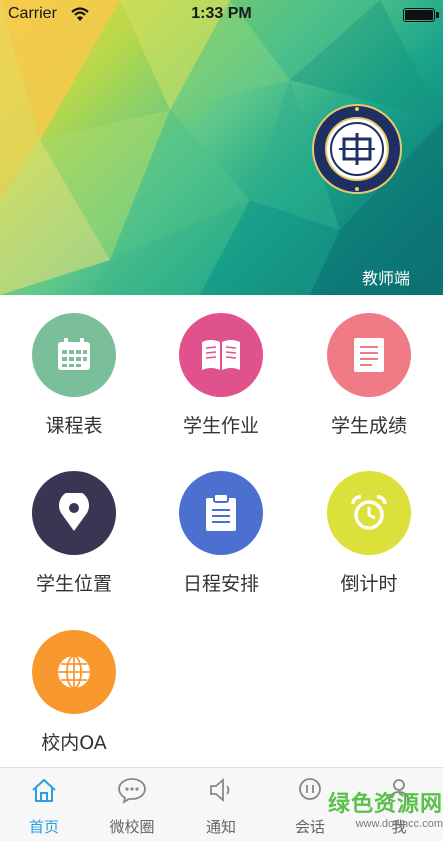 This screenshot has height=841, width=443. What do you see at coordinates (369, 584) in the screenshot?
I see `grid-item-label: 倒计时` at bounding box center [369, 584].